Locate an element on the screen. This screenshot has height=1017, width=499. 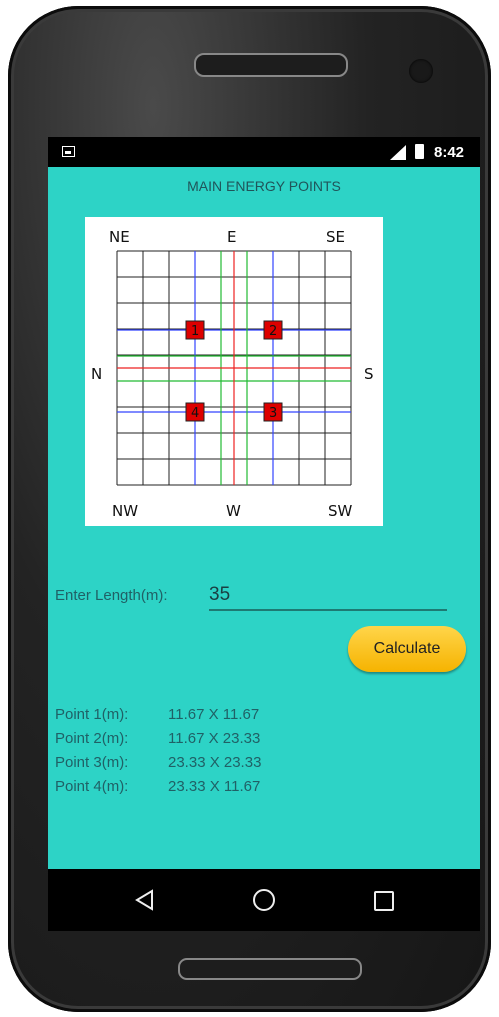
recent-apps-icon is located at coordinates (384, 901).